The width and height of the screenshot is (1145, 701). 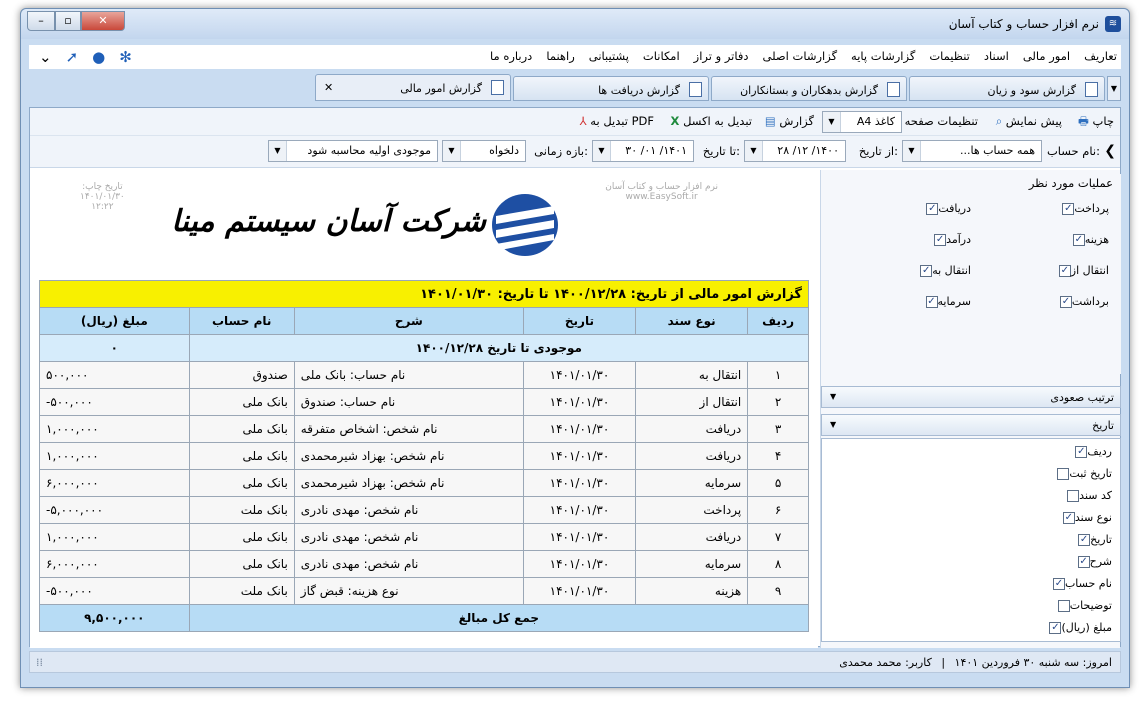 What do you see at coordinates (778, 510) in the screenshot?
I see `table-cell: ۶` at bounding box center [778, 510].